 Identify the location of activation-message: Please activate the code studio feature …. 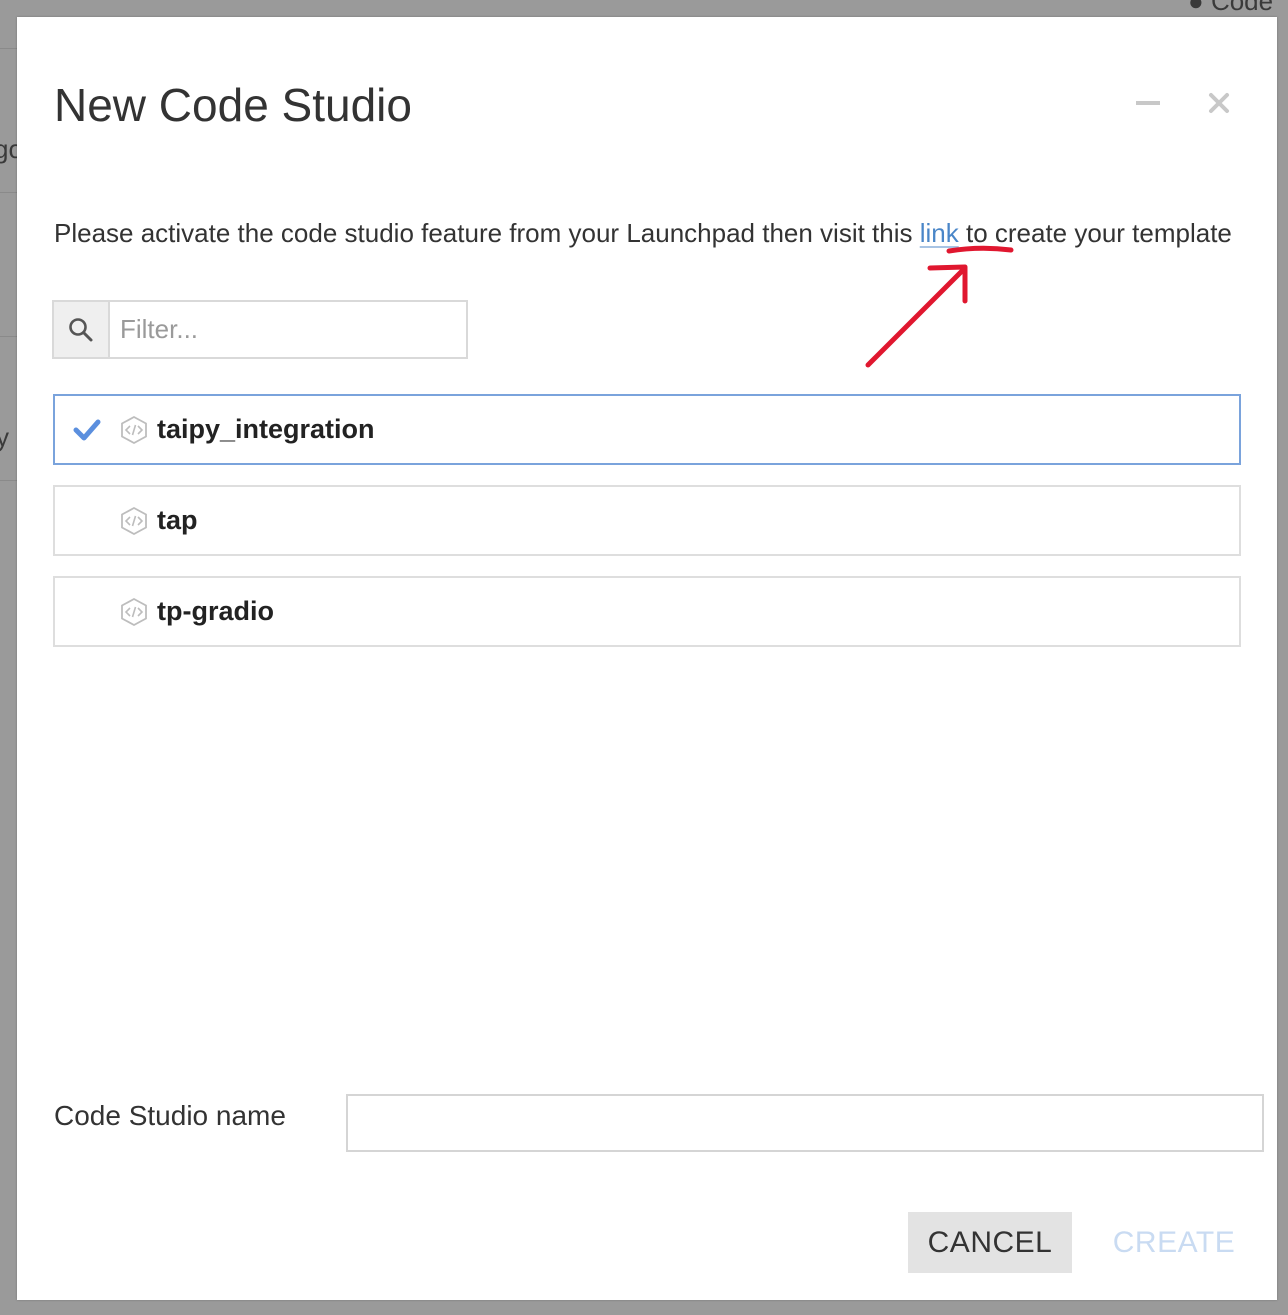
(644, 233).